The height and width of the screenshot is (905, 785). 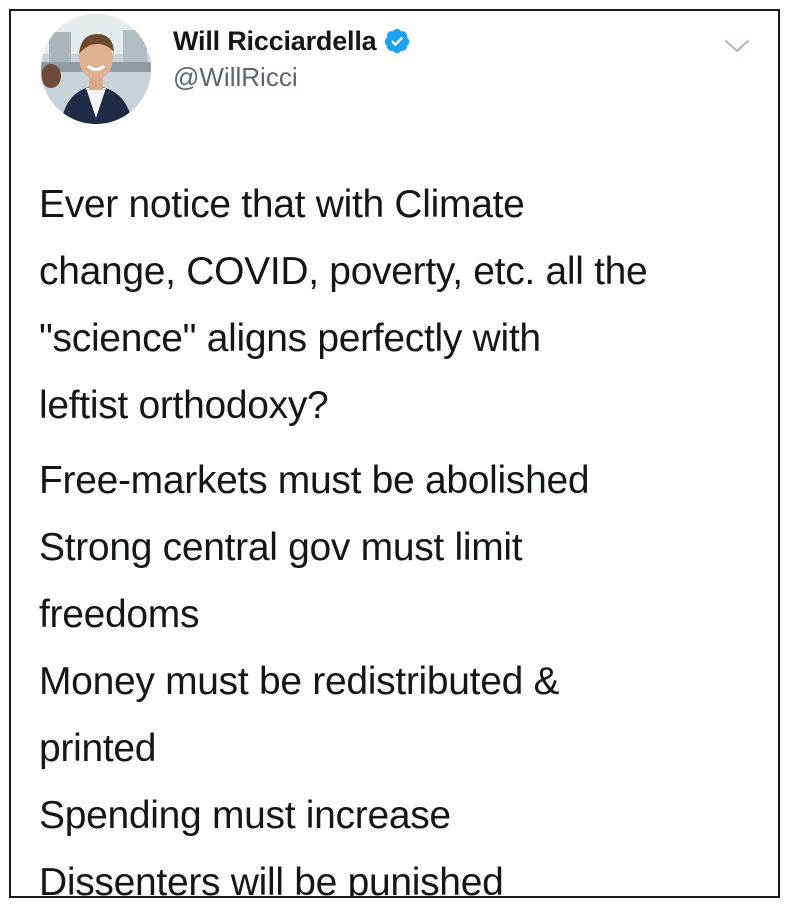 What do you see at coordinates (282, 204) in the screenshot?
I see `tweet-line: Ever notice that with Climate` at bounding box center [282, 204].